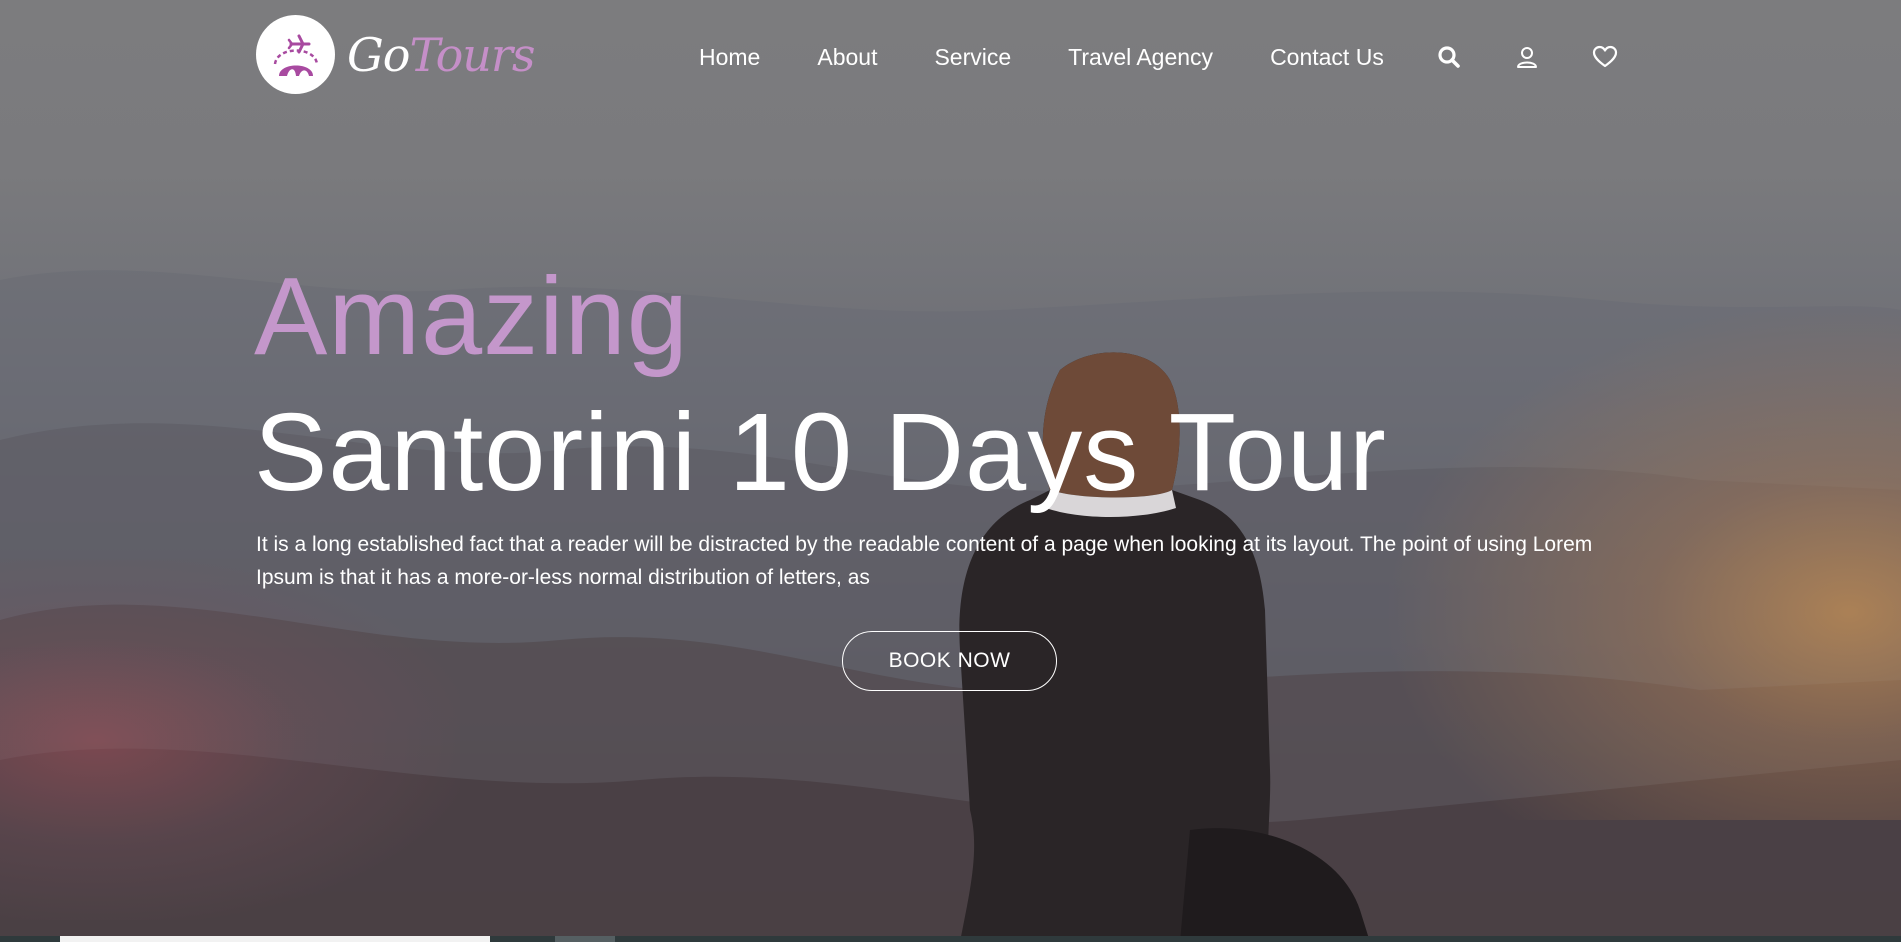  I want to click on header-icons, so click(1527, 57).